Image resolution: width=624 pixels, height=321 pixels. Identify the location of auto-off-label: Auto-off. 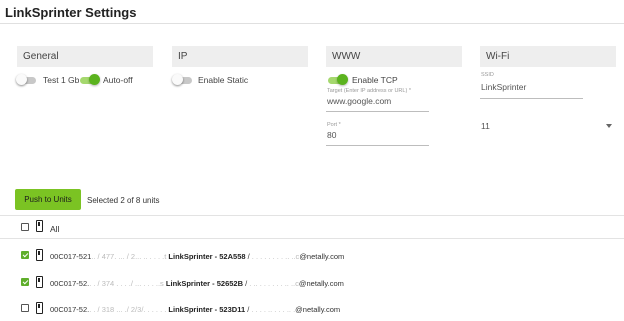
(118, 80).